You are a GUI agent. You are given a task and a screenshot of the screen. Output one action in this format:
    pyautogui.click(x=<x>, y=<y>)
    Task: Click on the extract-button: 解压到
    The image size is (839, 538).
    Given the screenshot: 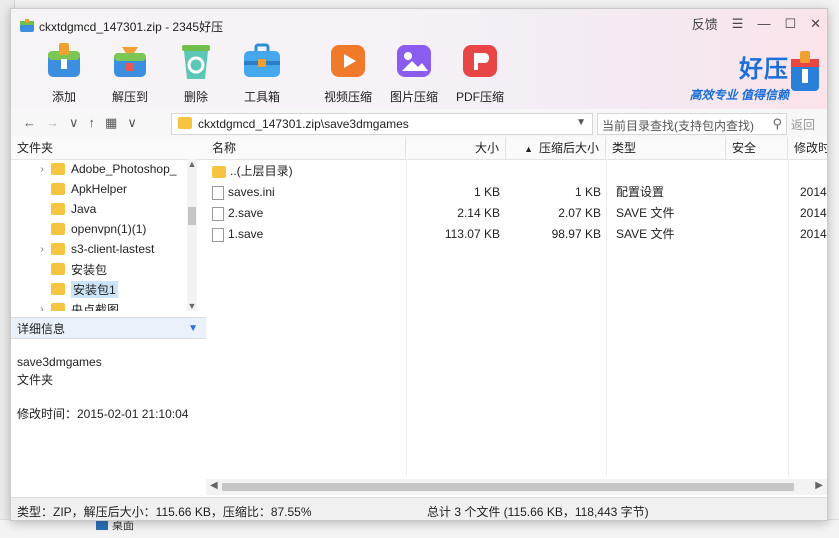 What is the action you would take?
    pyautogui.click(x=130, y=72)
    